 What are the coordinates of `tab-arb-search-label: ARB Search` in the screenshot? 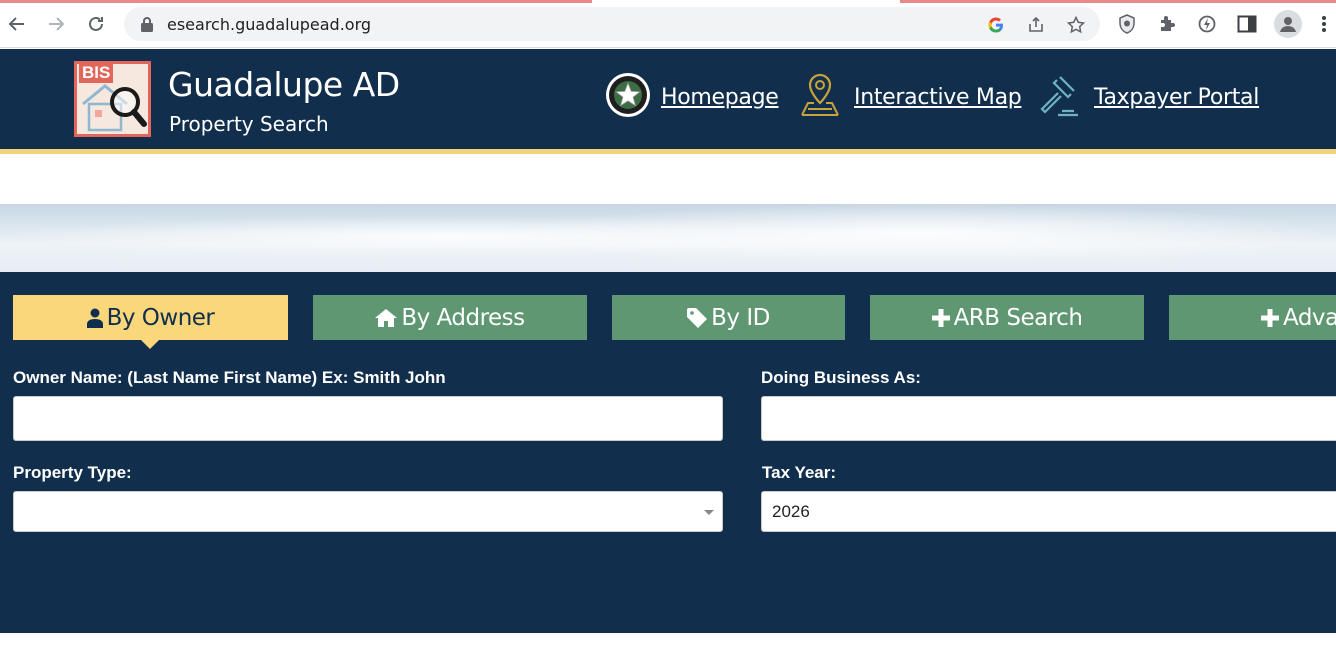 It's located at (1018, 317).